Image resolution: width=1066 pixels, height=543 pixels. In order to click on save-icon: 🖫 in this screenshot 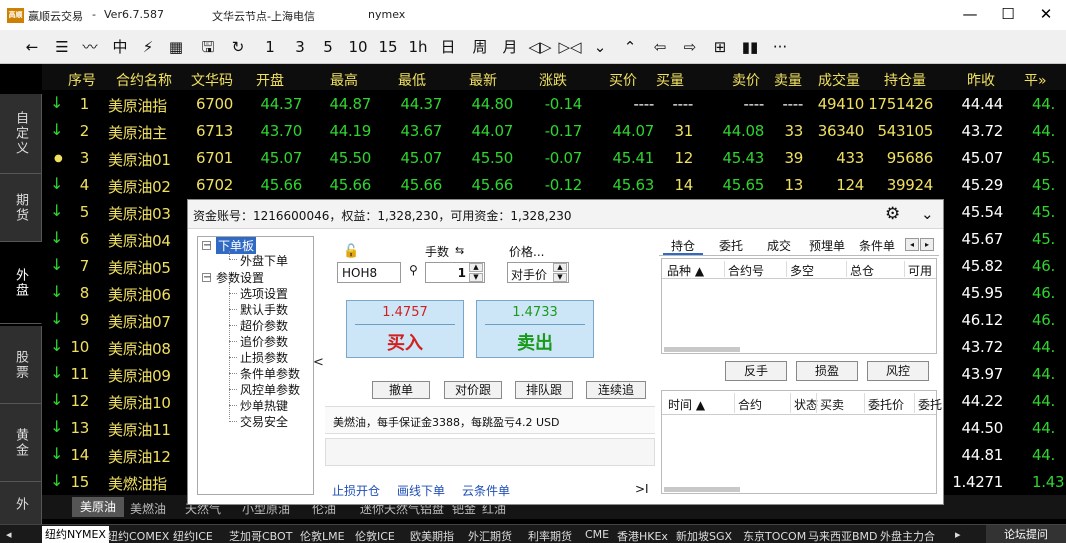, I will do `click(208, 47)`.